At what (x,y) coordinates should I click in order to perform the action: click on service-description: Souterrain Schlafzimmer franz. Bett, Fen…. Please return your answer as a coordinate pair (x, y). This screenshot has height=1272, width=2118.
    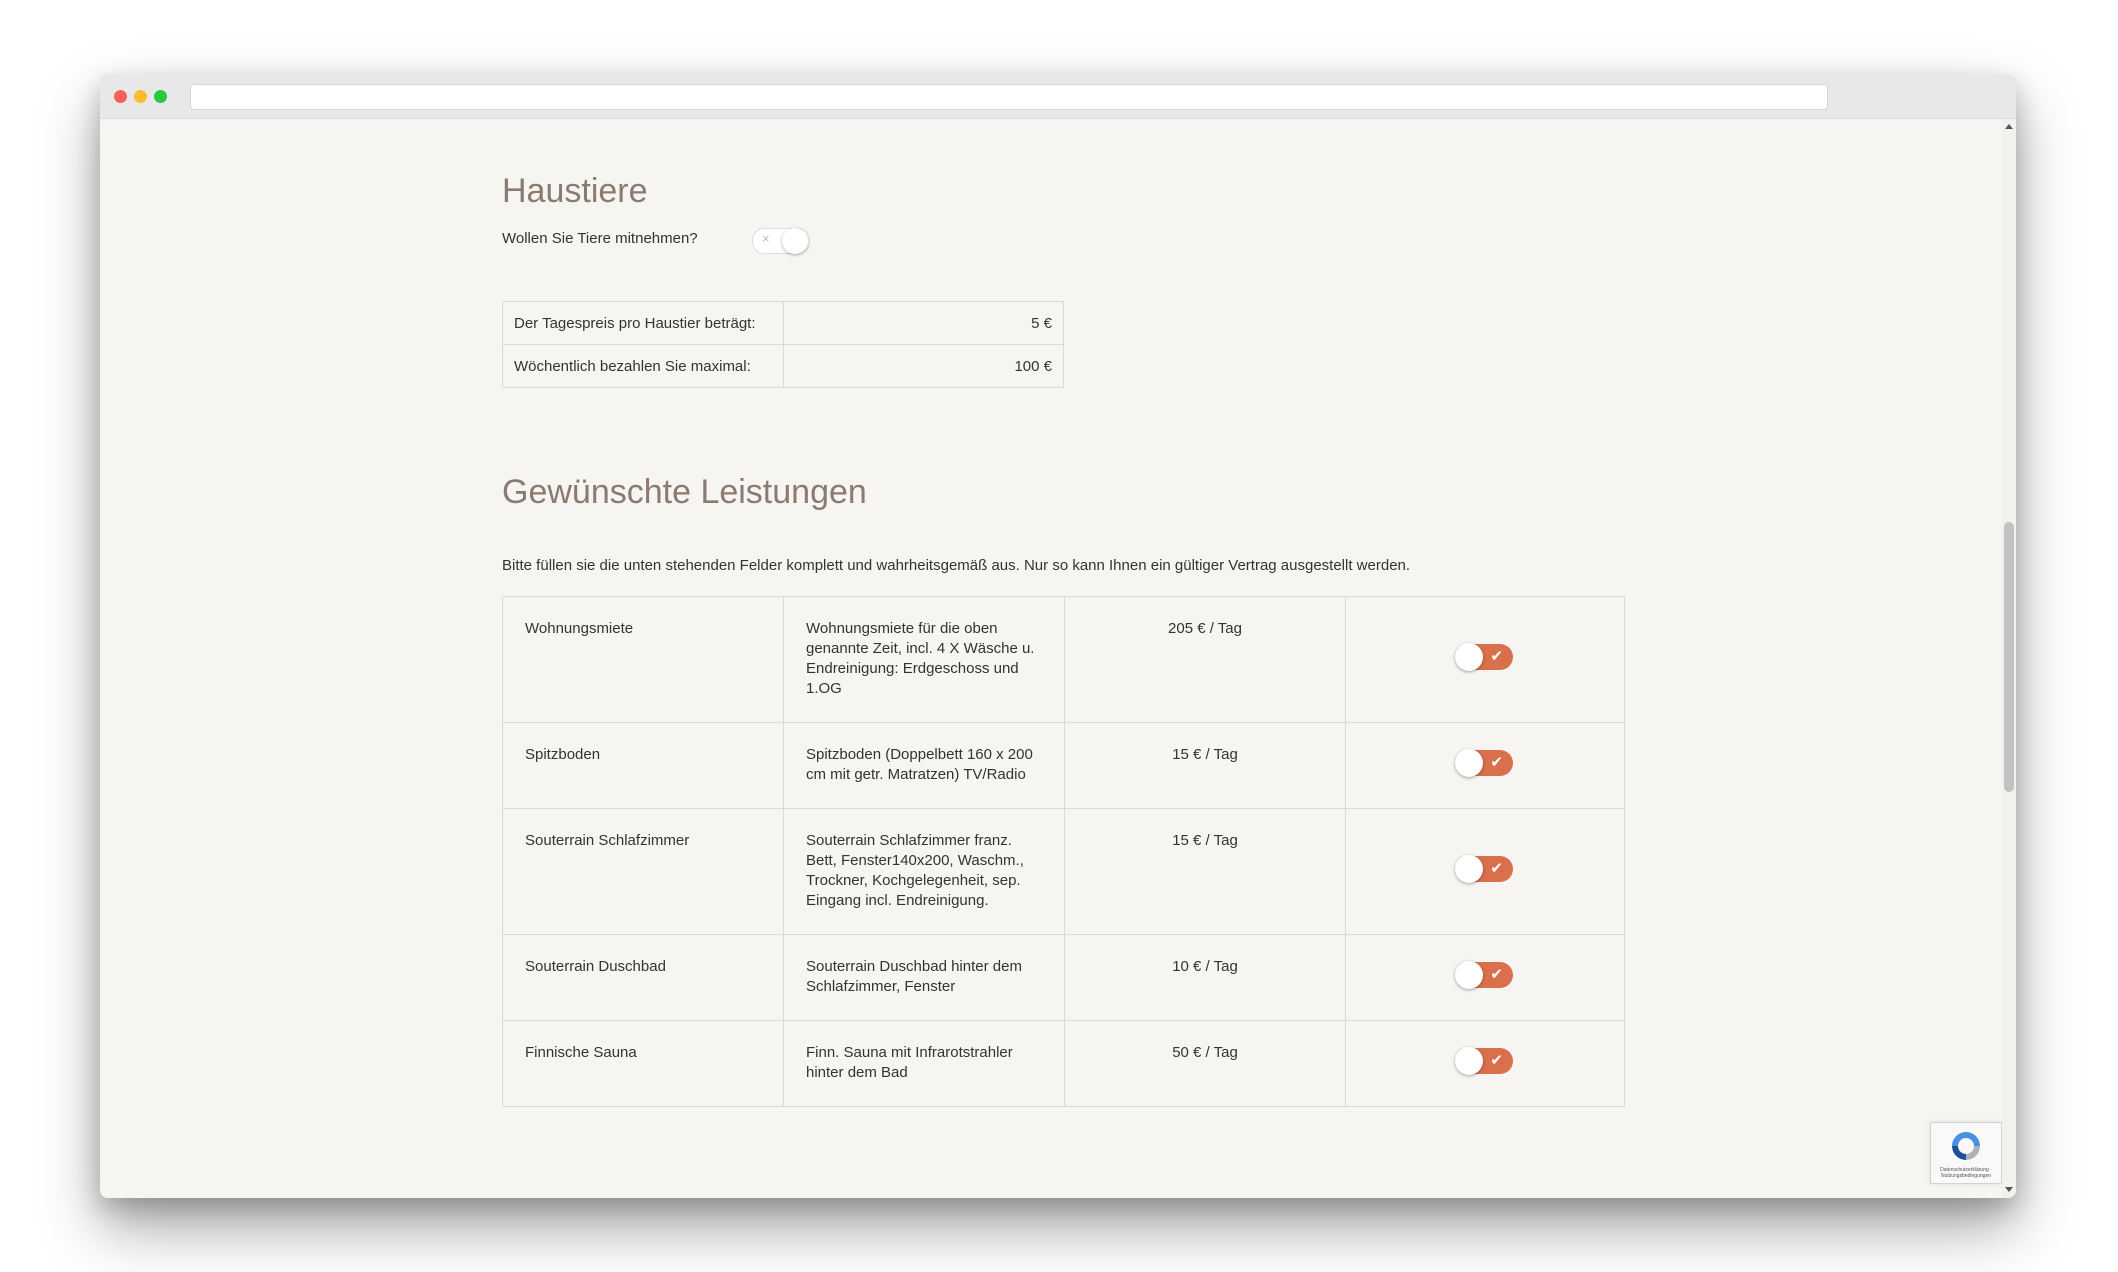
    Looking at the image, I should click on (924, 871).